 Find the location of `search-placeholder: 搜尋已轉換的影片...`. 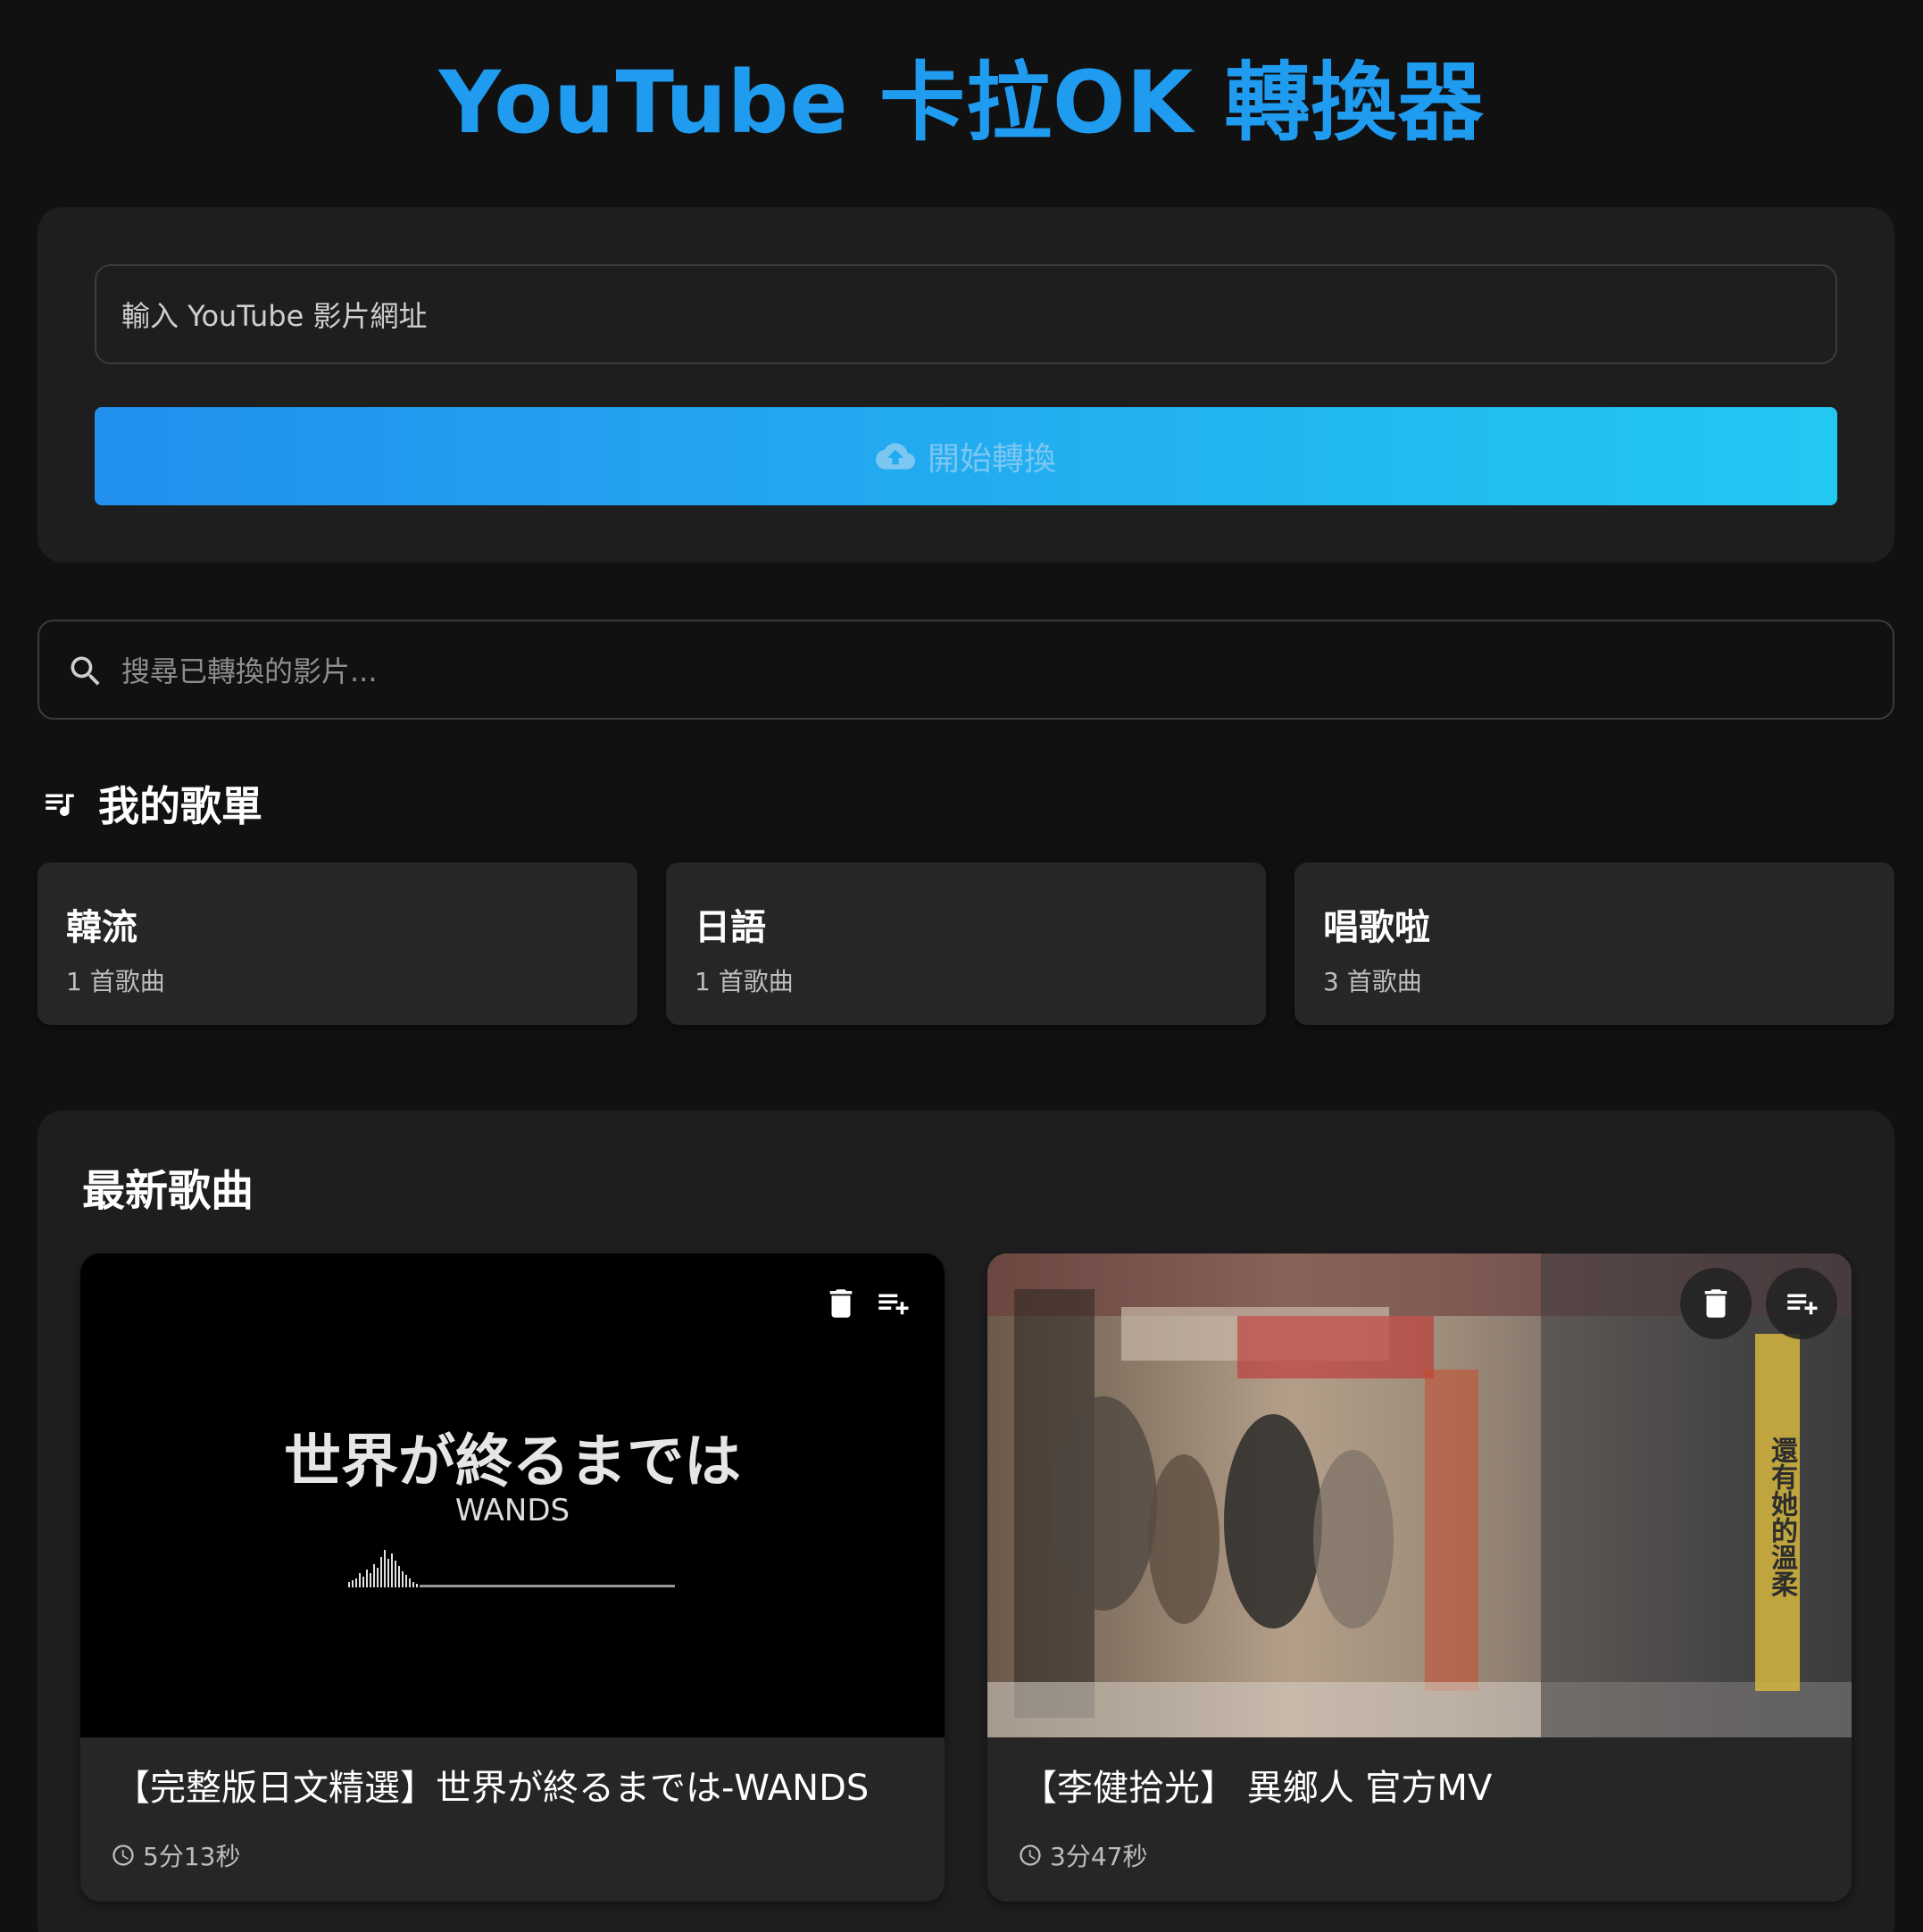

search-placeholder: 搜尋已轉換的影片... is located at coordinates (249, 671).